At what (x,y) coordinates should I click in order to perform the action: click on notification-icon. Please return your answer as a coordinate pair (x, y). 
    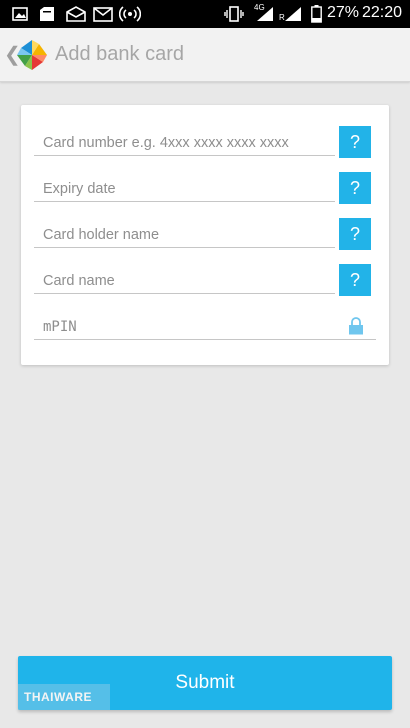
    Looking at the image, I should click on (47, 14).